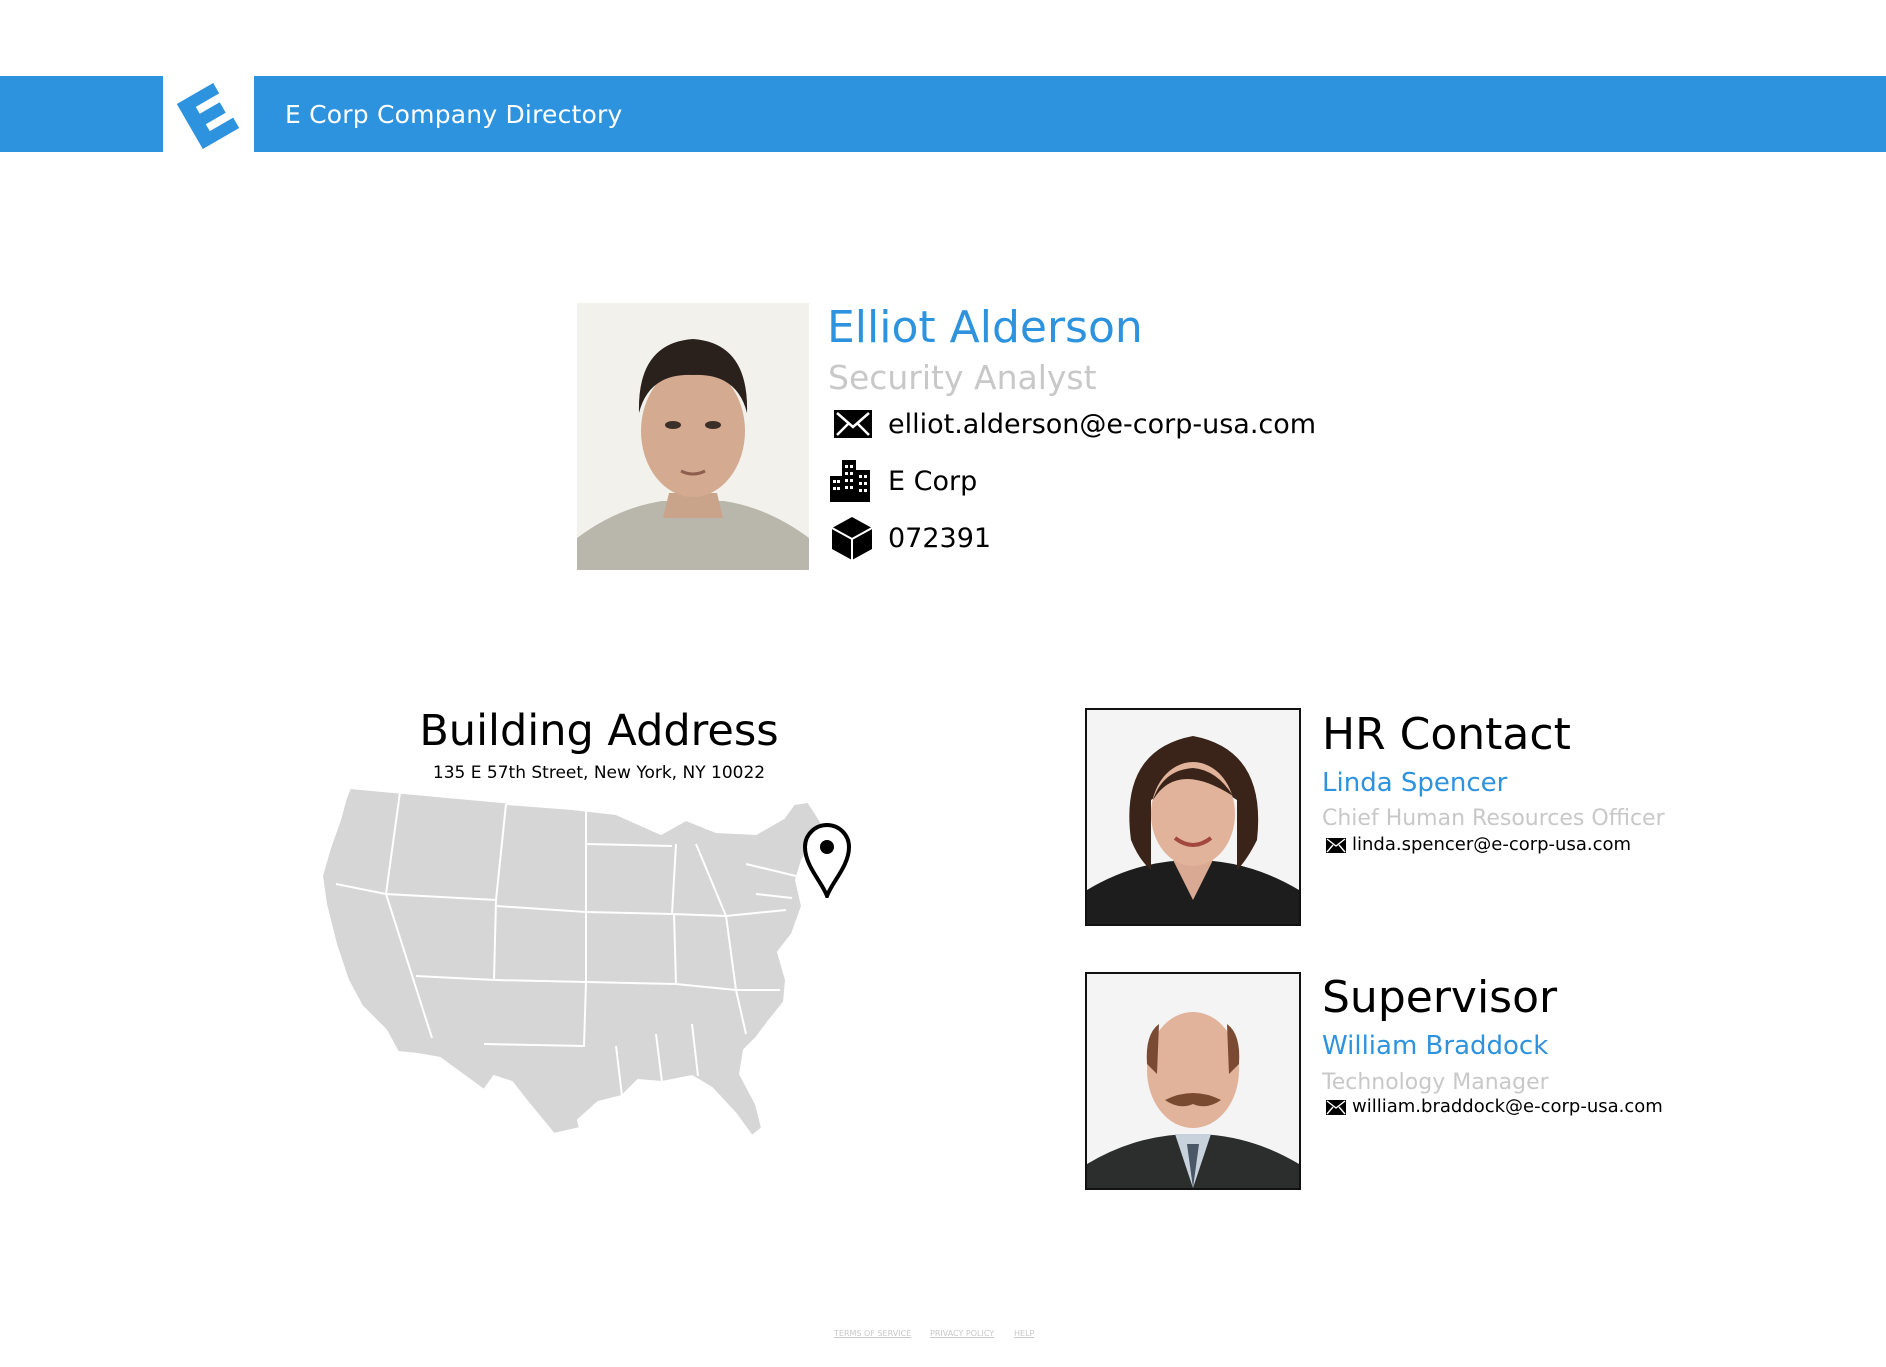 This screenshot has width=1886, height=1367. I want to click on footer-link-help: HELP, so click(1024, 1333).